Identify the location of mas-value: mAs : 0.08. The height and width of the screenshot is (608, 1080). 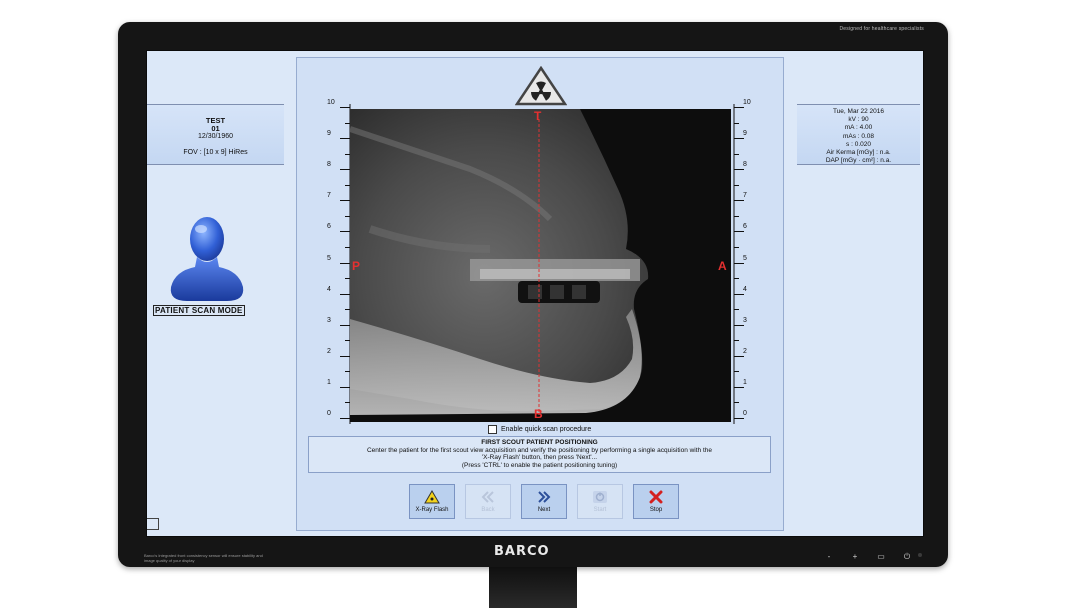
(858, 136).